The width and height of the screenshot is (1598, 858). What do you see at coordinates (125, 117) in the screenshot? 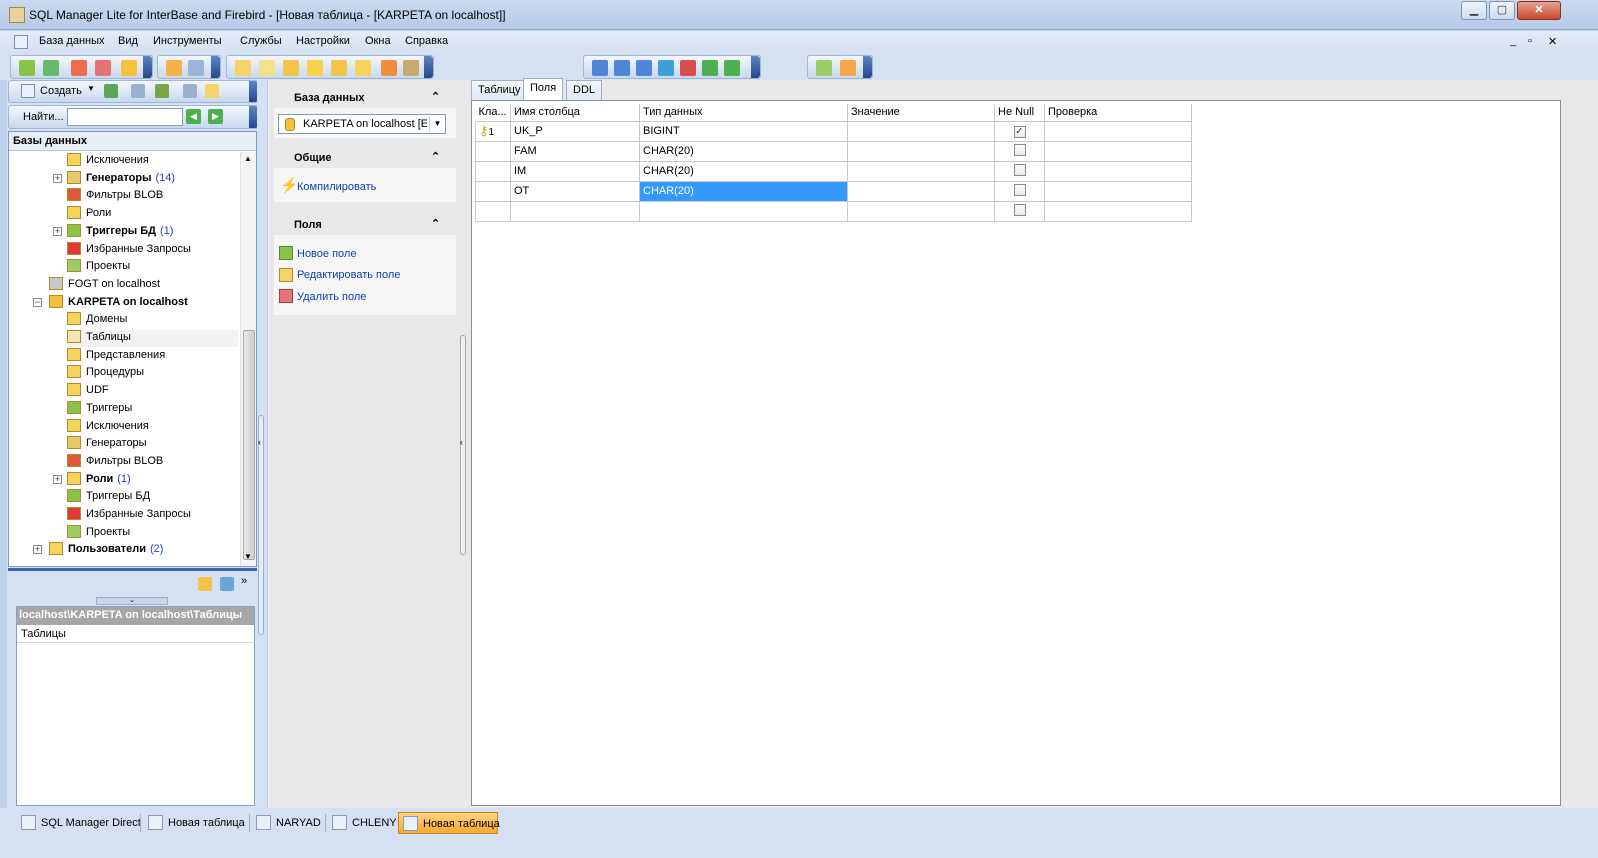
I see `search-input` at bounding box center [125, 117].